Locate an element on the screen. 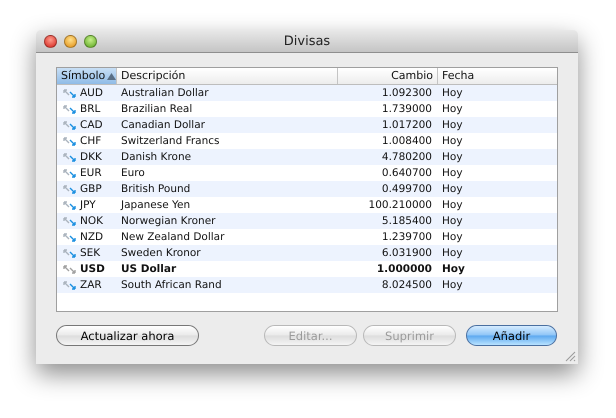 This screenshot has width=616, height=418. close-button is located at coordinates (50, 41).